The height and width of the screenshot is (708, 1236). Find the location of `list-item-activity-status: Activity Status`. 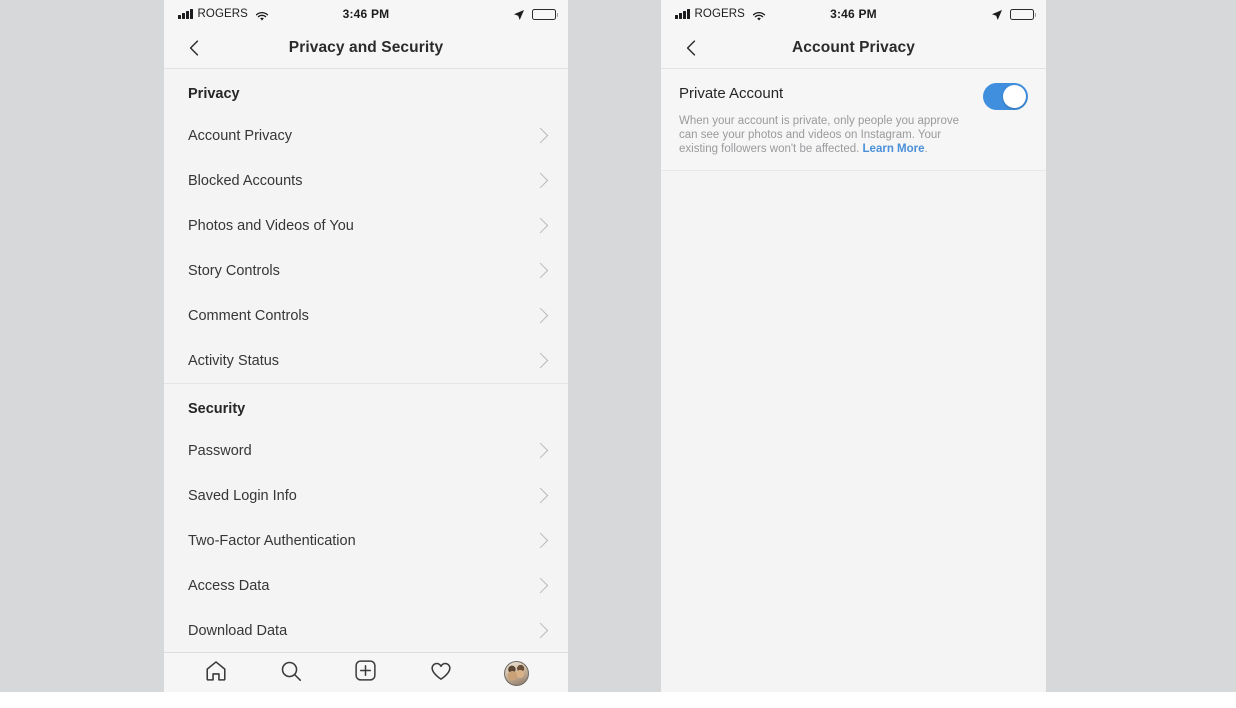

list-item-activity-status: Activity Status is located at coordinates (366, 360).